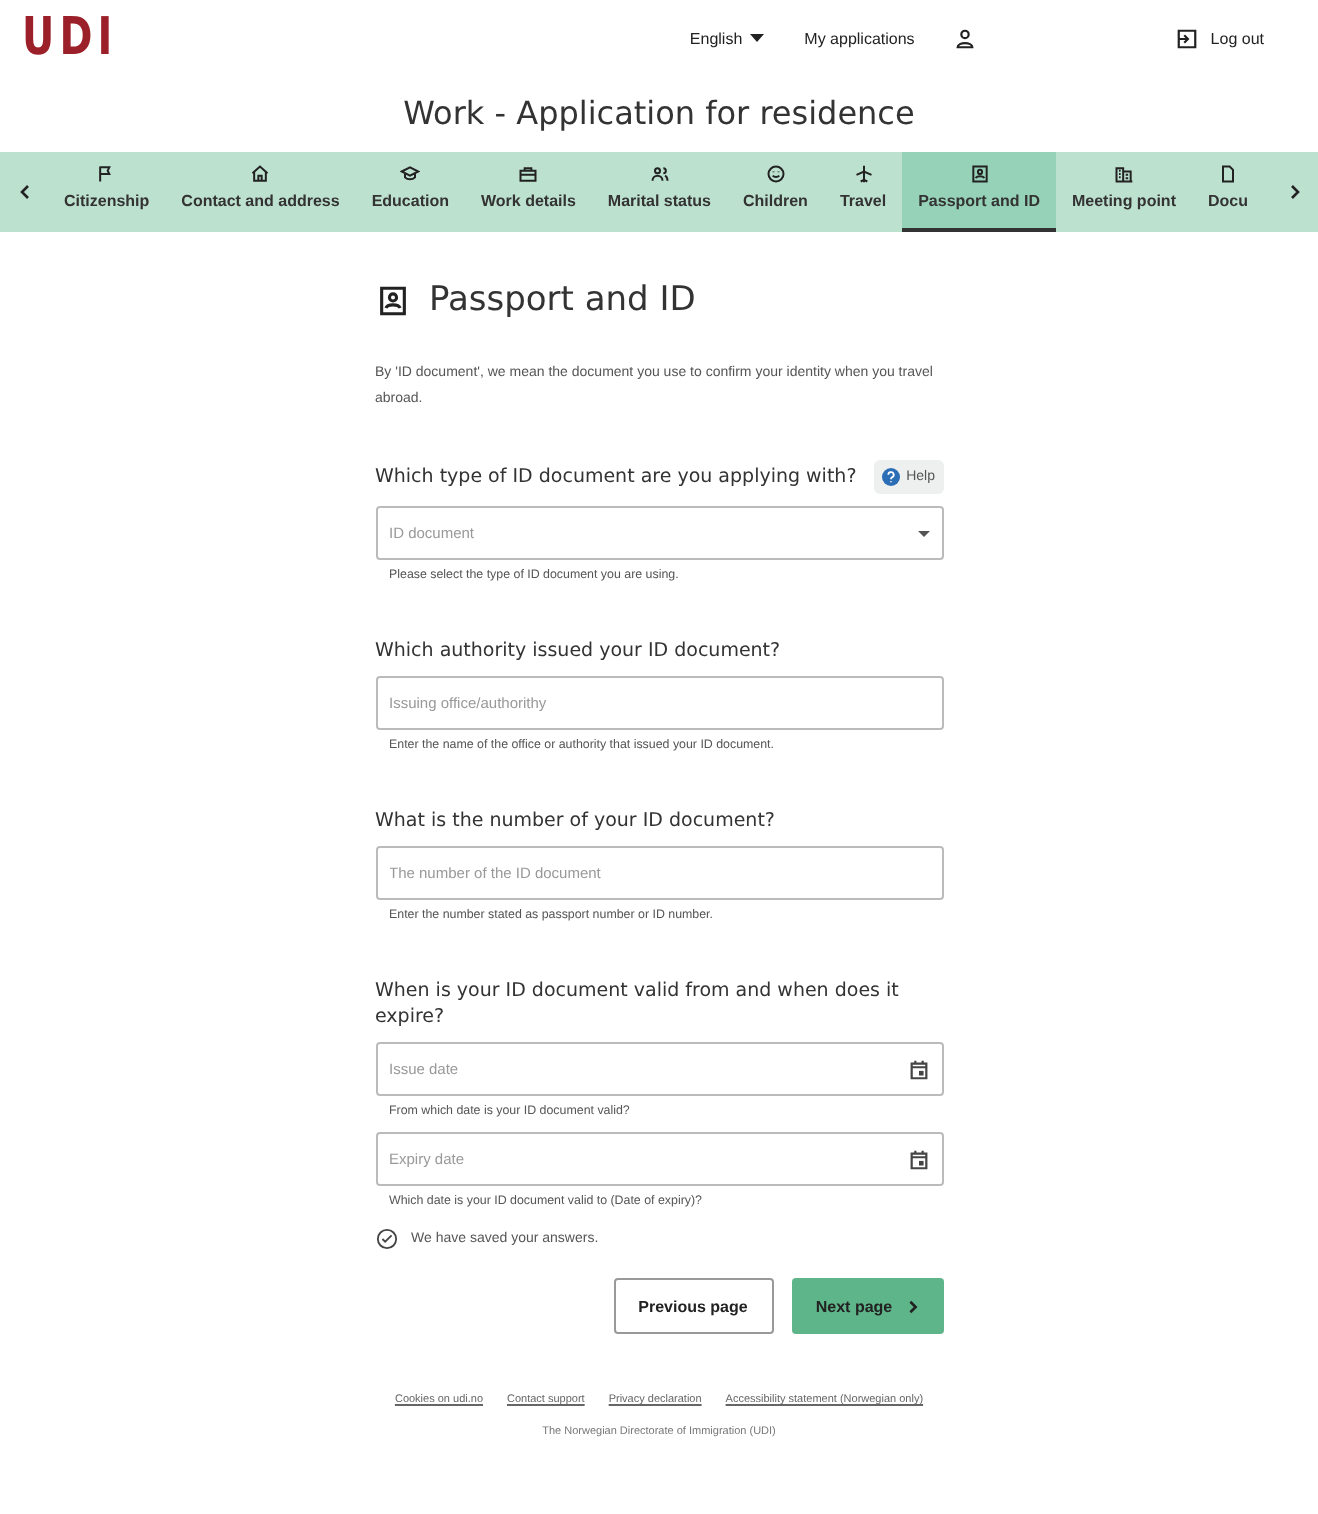  Describe the element at coordinates (386, 1239) in the screenshot. I see `check-circle-icon` at that location.